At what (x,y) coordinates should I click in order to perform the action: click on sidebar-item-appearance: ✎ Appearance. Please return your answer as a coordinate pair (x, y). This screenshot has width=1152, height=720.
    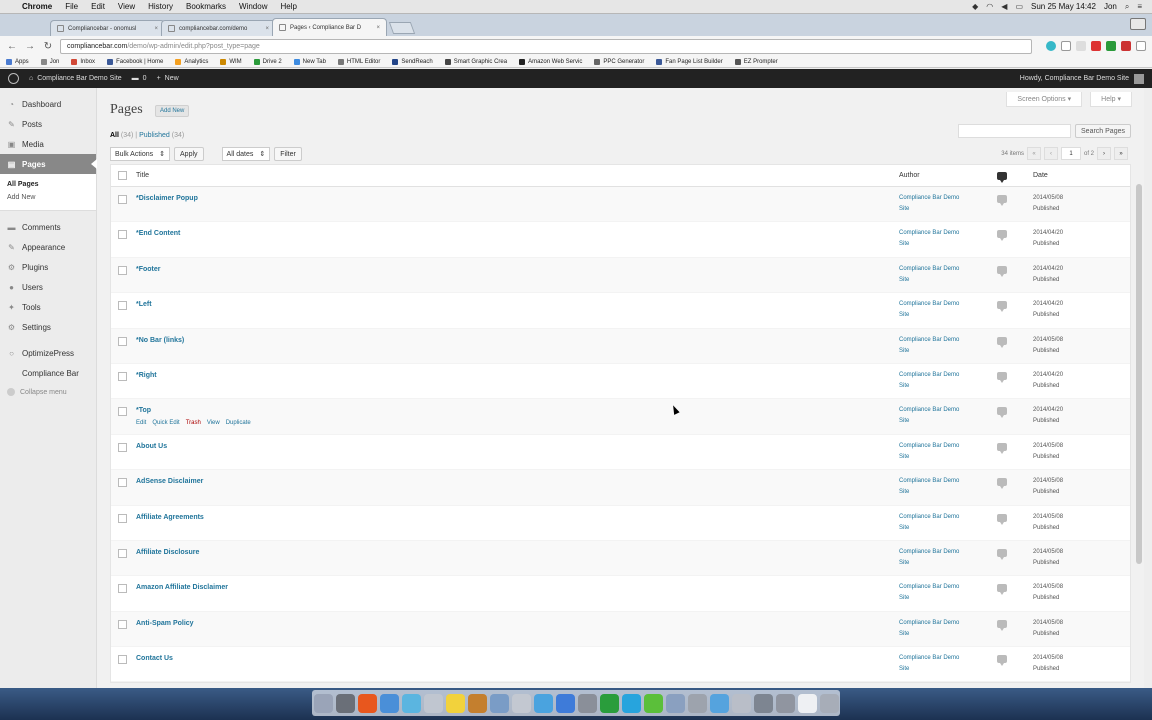
    Looking at the image, I should click on (48, 247).